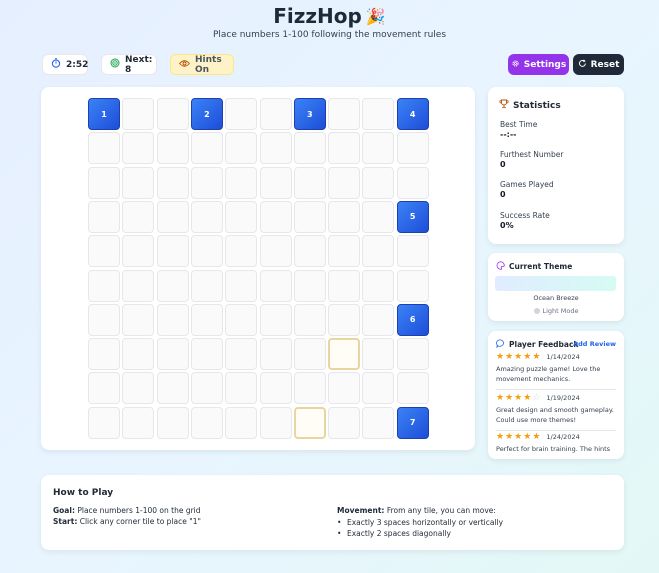  What do you see at coordinates (206, 114) in the screenshot?
I see `placed-tile: 2` at bounding box center [206, 114].